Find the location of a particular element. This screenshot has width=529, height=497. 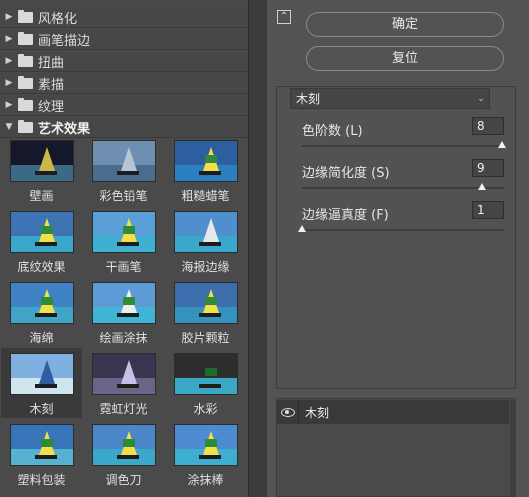

filter-thumb-watercolor: 水彩 is located at coordinates (205, 383).